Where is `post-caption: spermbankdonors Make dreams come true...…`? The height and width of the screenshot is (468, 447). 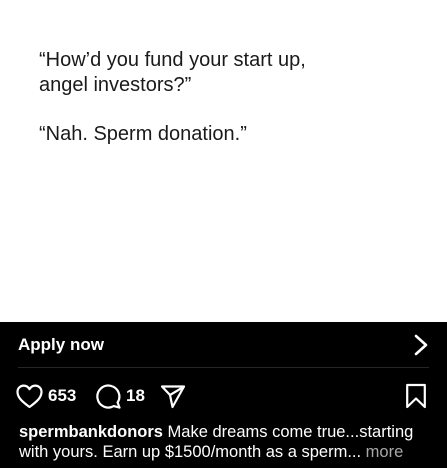 post-caption: spermbankdonors Make dreams come true...… is located at coordinates (226, 442).